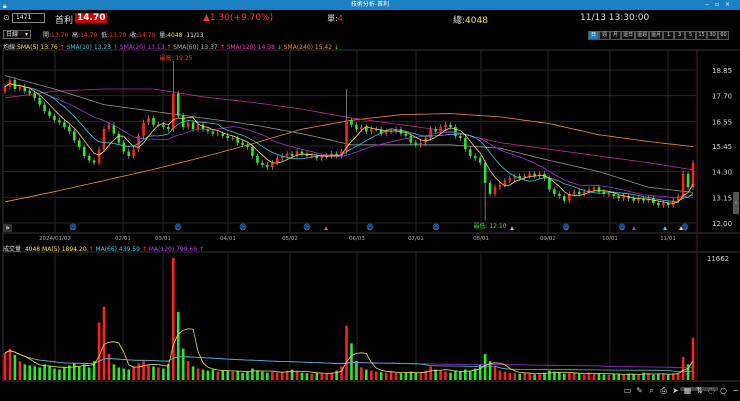  Describe the element at coordinates (699, 391) in the screenshot. I see `toolbar-tool-6-icon: ⇅` at that location.